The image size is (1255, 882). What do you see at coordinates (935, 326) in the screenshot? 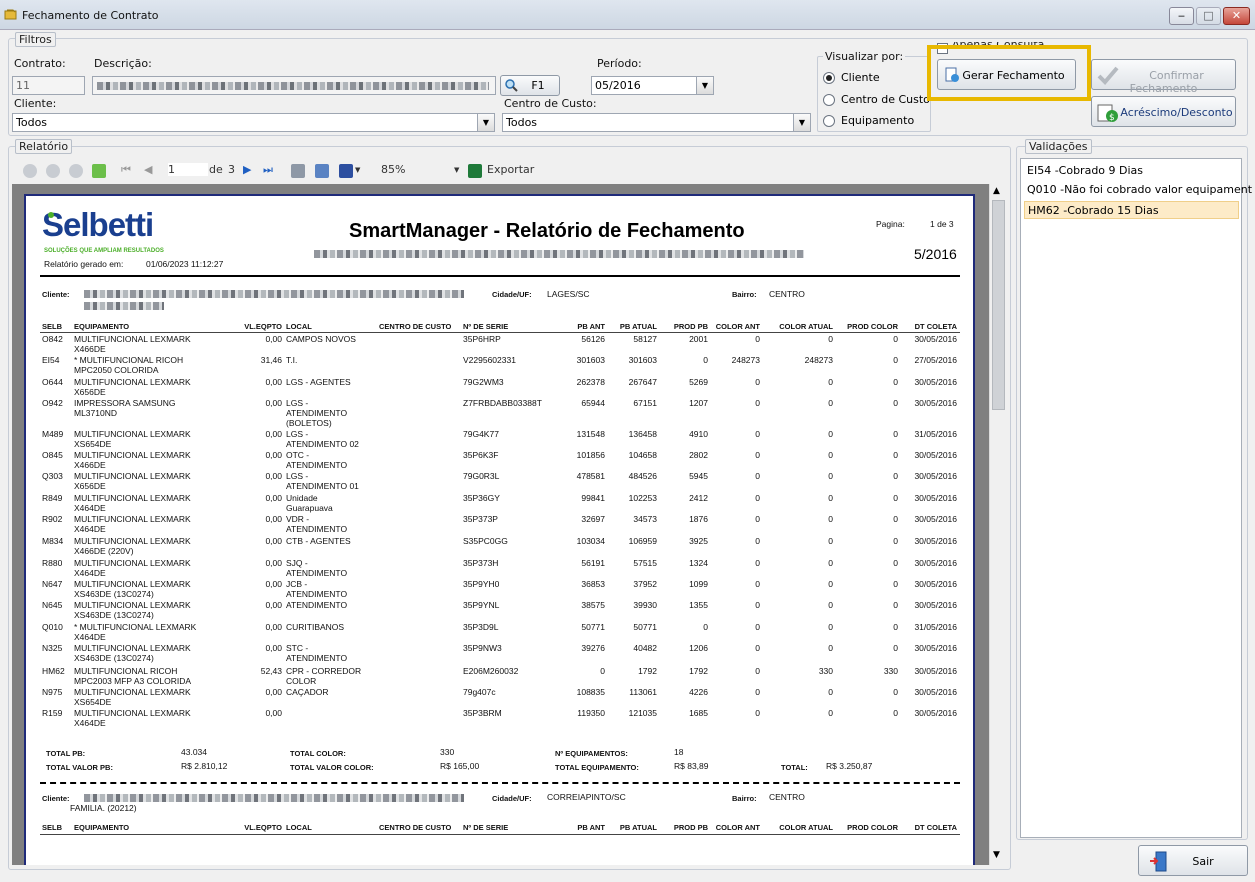
I see `col-header-dt-coleta: DT COLETA` at bounding box center [935, 326].